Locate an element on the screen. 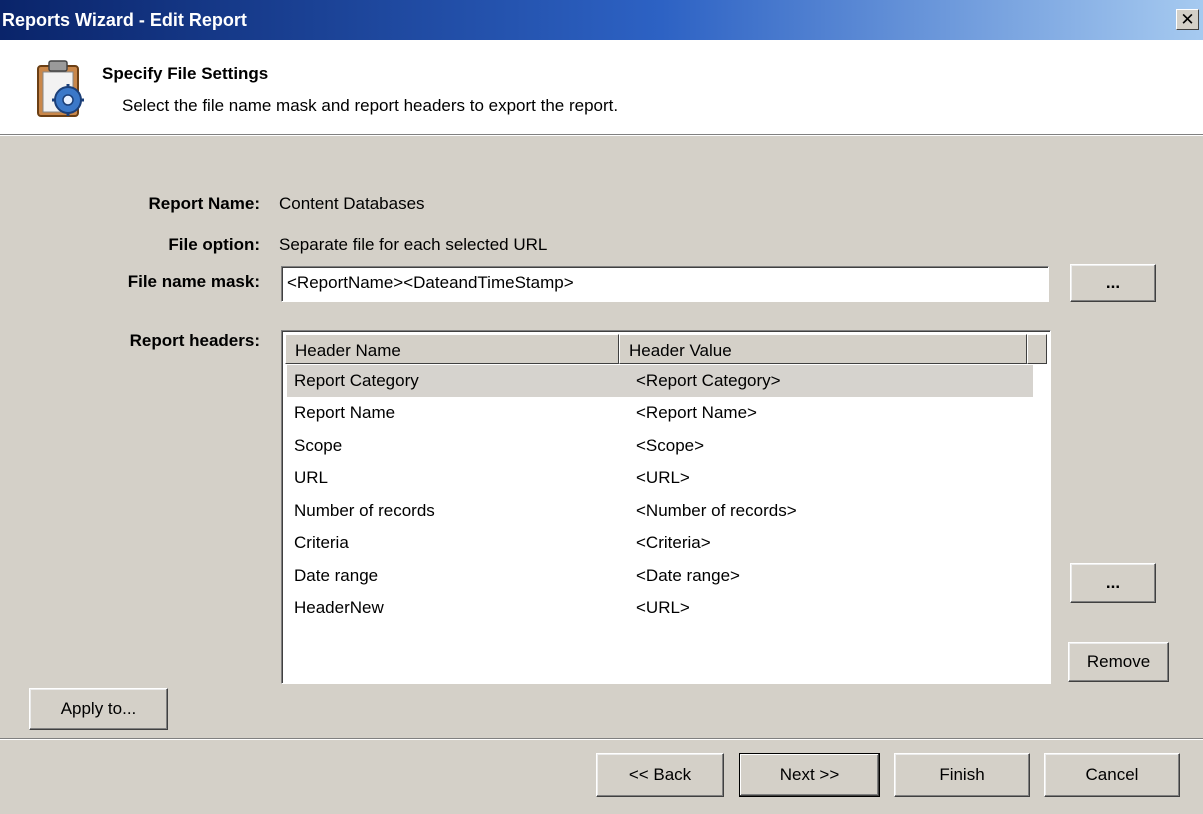 The height and width of the screenshot is (814, 1203). header-name-cell: Date range is located at coordinates (336, 575).